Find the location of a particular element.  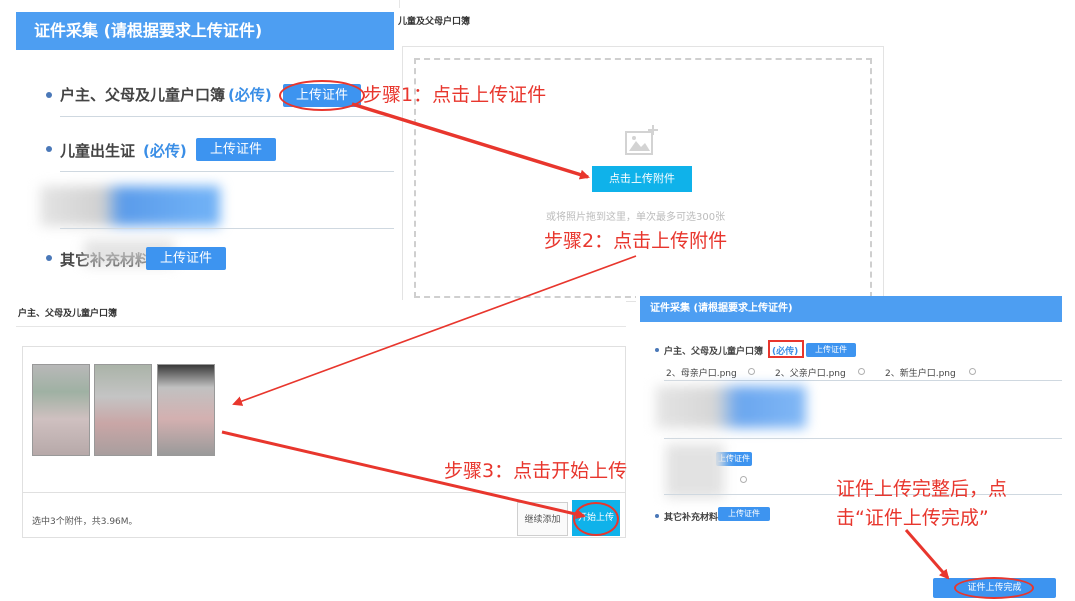

arrow-step1 is located at coordinates (470, 141).